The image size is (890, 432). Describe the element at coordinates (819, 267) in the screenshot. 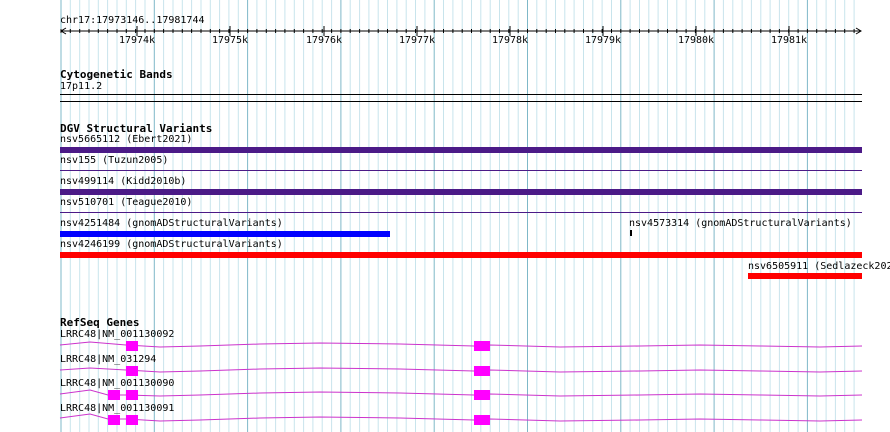

I see `variant-label: nsv6505911 (Sedlazeck202` at that location.